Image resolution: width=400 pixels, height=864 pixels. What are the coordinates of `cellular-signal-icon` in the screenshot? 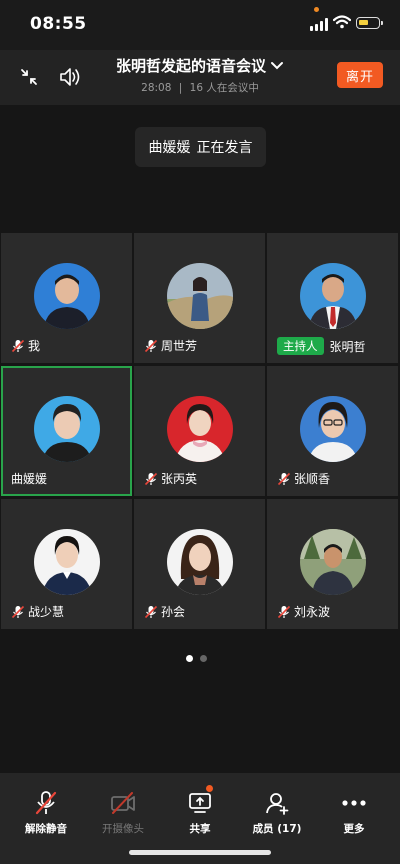 It's located at (319, 24).